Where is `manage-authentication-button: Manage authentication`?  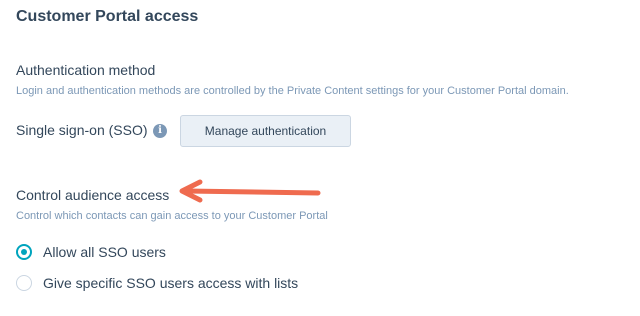
manage-authentication-button: Manage authentication is located at coordinates (265, 131).